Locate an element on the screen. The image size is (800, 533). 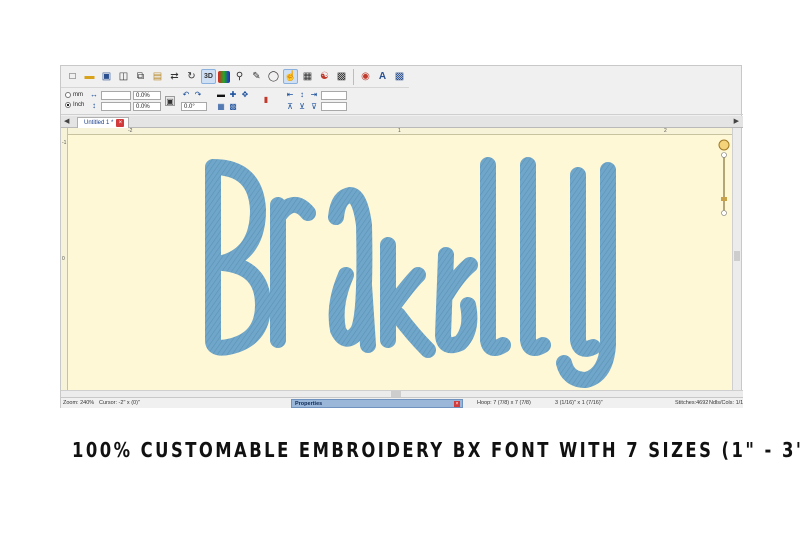
unit-mm-option: mm is located at coordinates (74, 95).